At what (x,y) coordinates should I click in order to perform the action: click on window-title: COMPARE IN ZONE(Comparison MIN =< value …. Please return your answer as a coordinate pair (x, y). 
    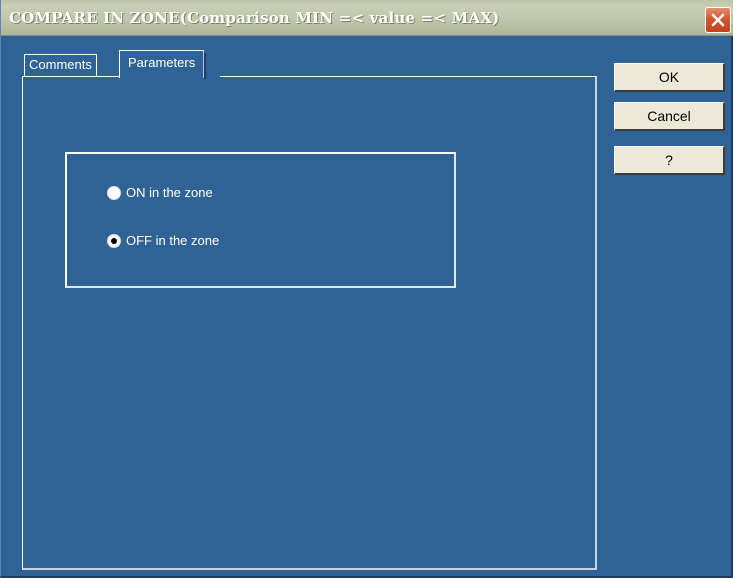
    Looking at the image, I should click on (254, 18).